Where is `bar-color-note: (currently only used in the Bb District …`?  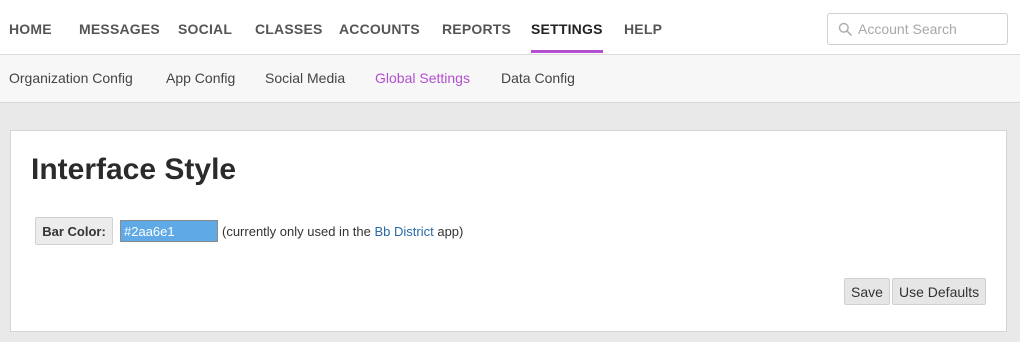 bar-color-note: (currently only used in the Bb District … is located at coordinates (342, 231).